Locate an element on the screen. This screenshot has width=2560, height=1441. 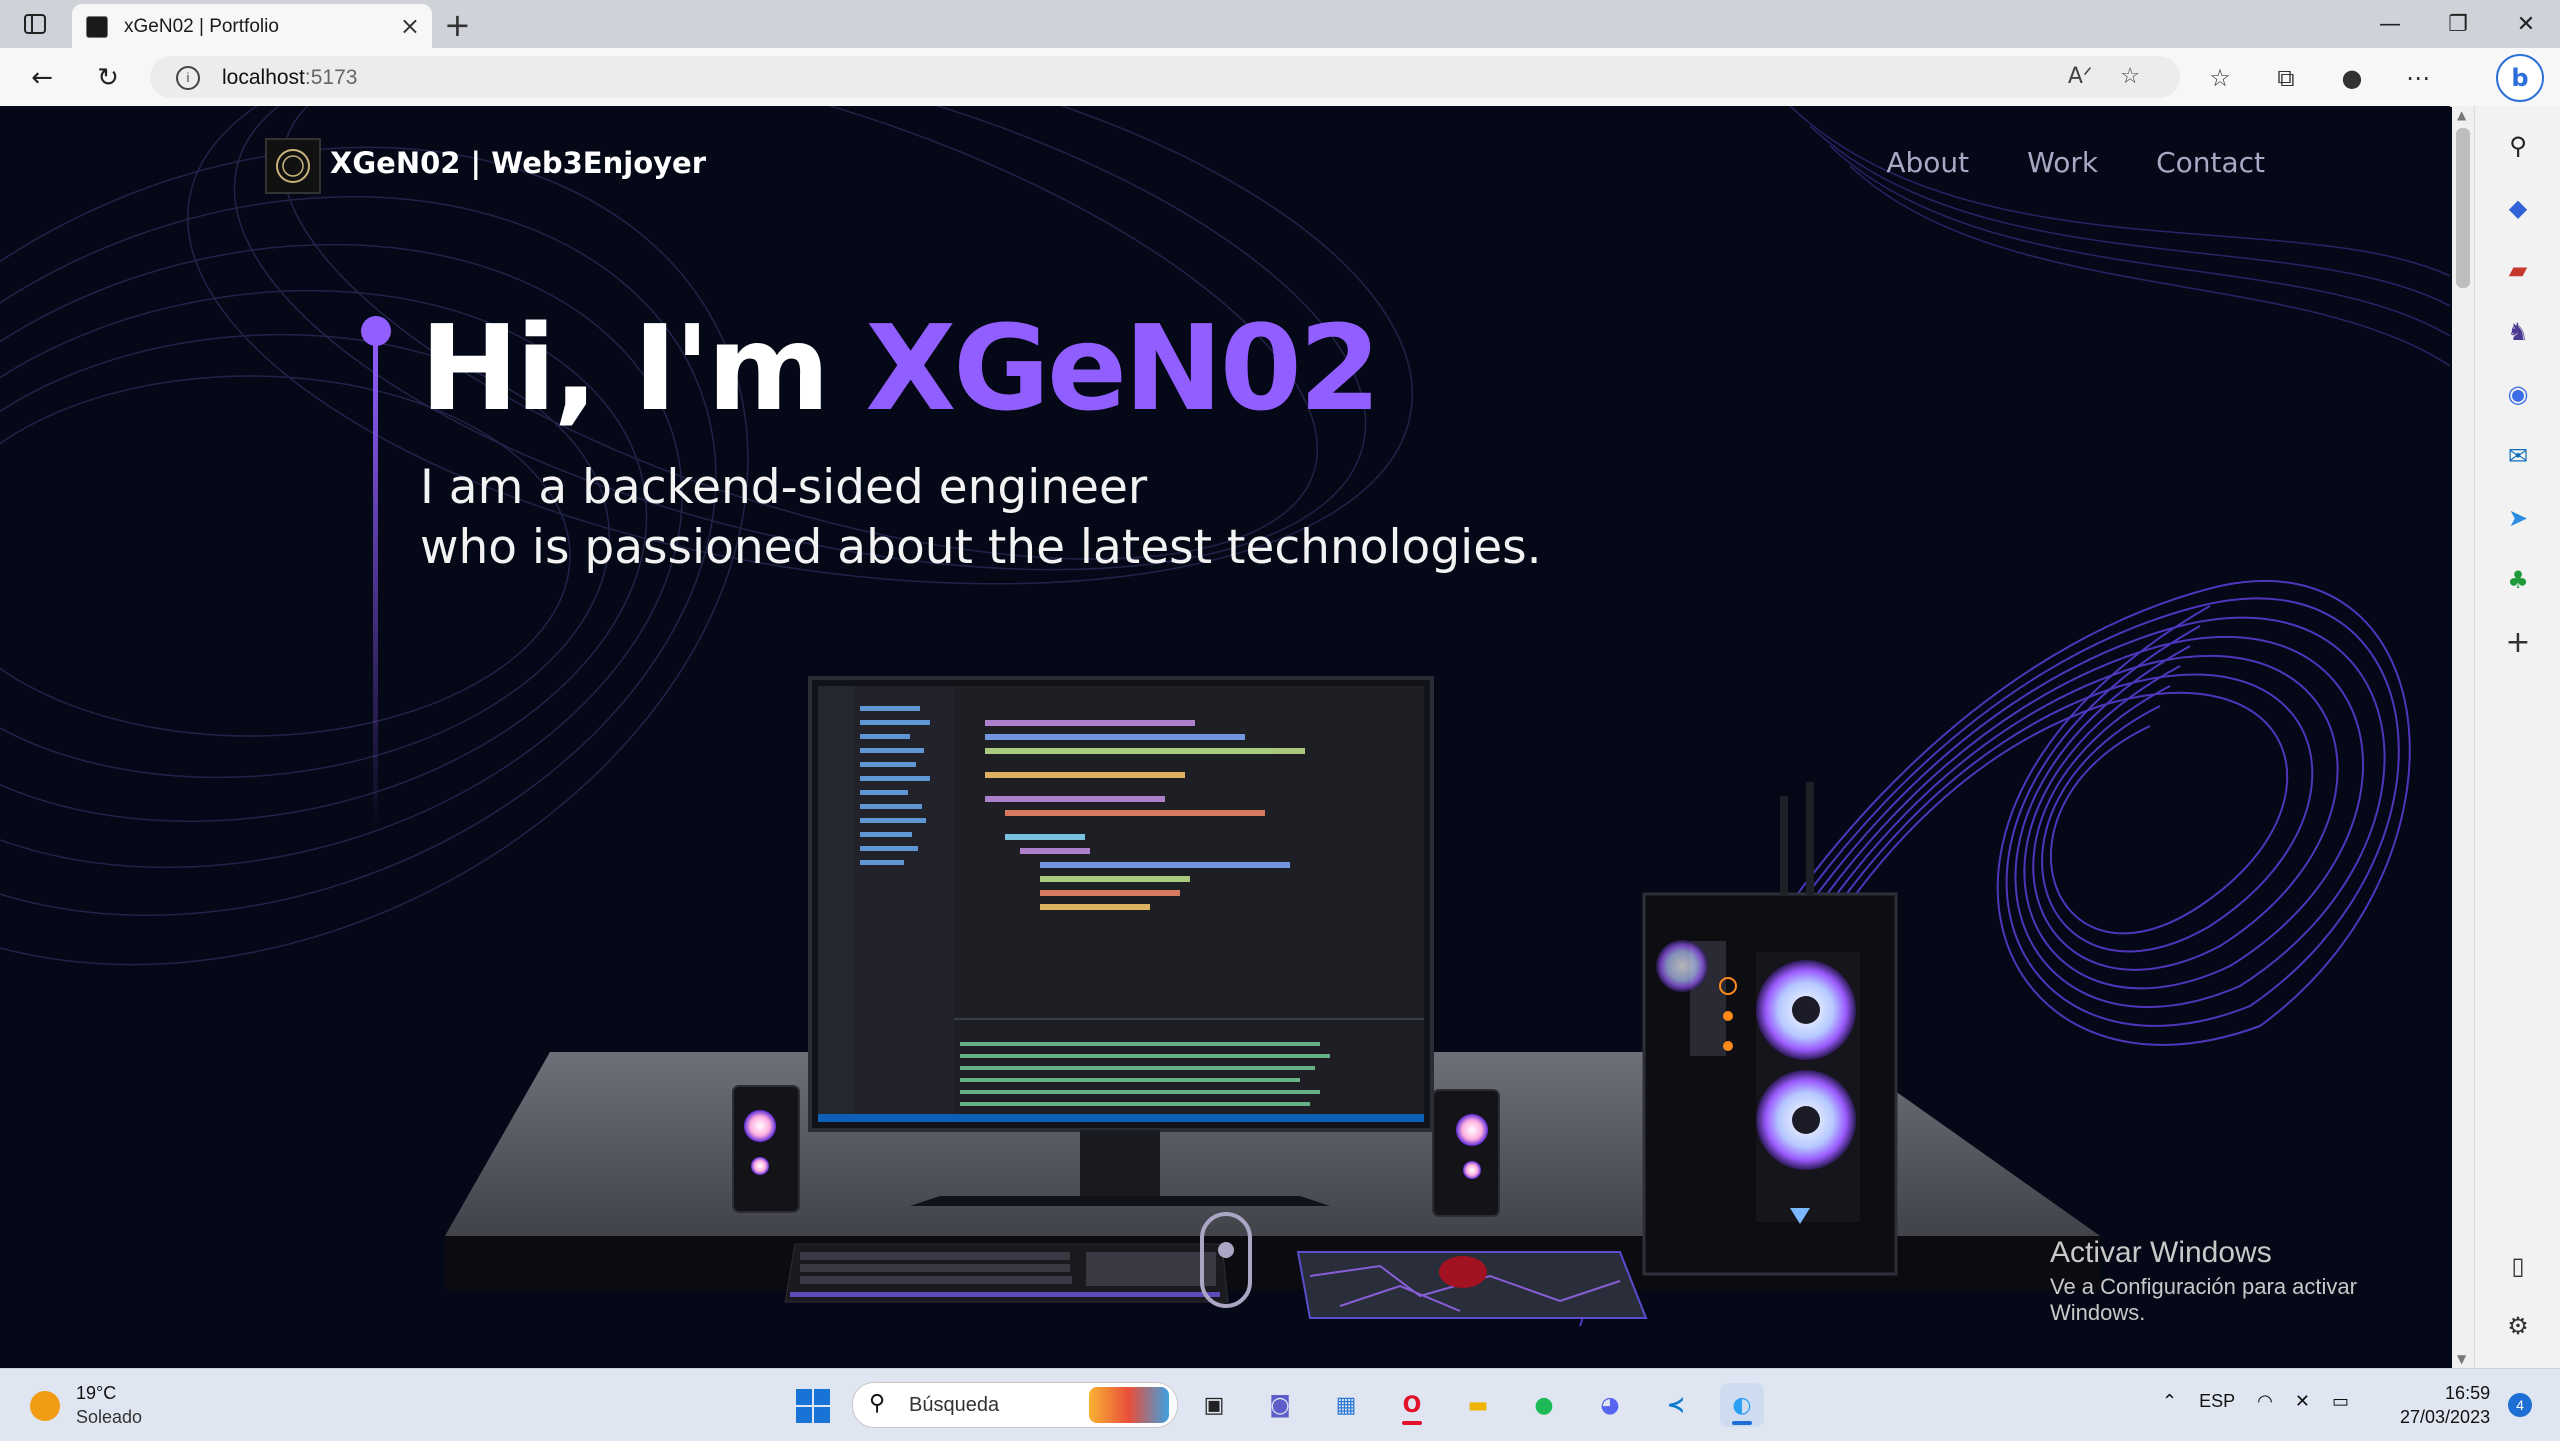
start-button is located at coordinates (813, 1406).